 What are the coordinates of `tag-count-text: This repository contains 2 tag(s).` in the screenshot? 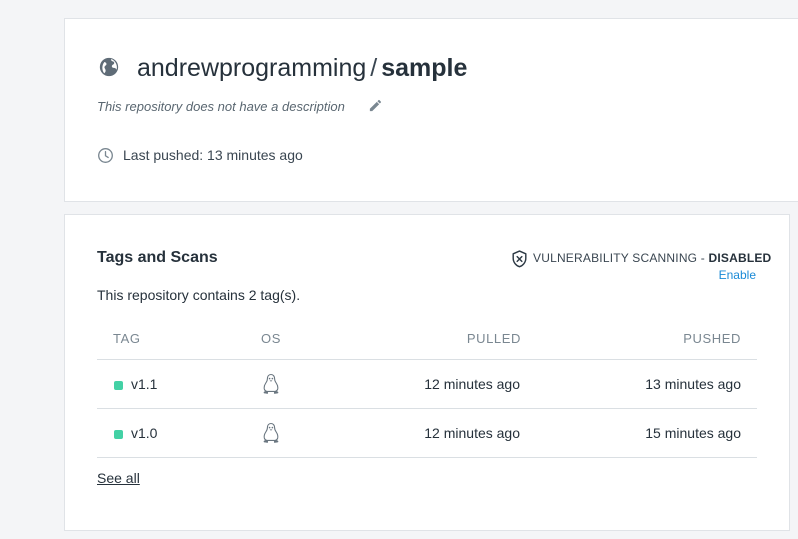 It's located at (199, 295).